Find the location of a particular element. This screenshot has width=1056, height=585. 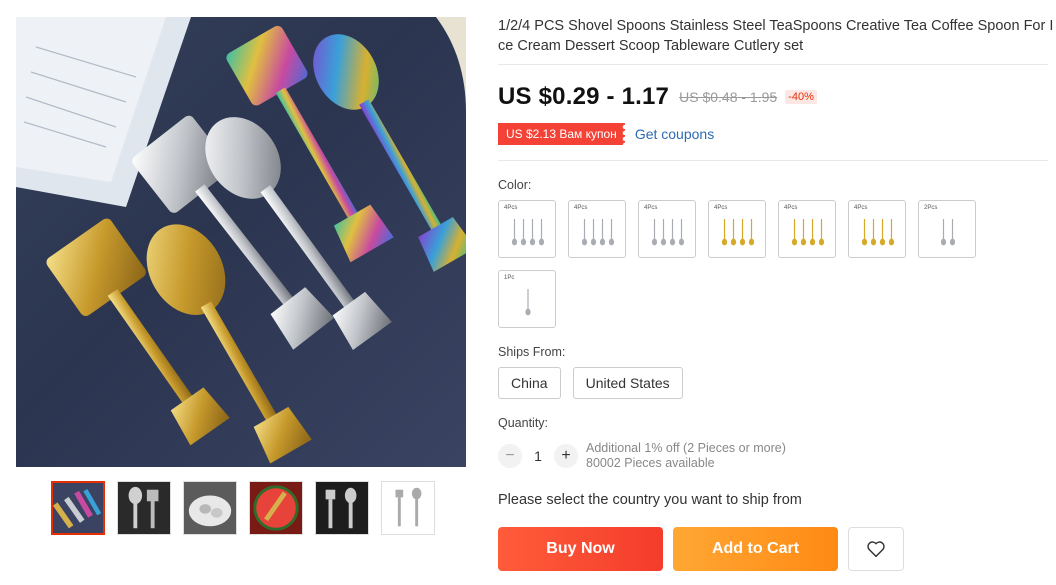

thumbnail-strip is located at coordinates (243, 508).